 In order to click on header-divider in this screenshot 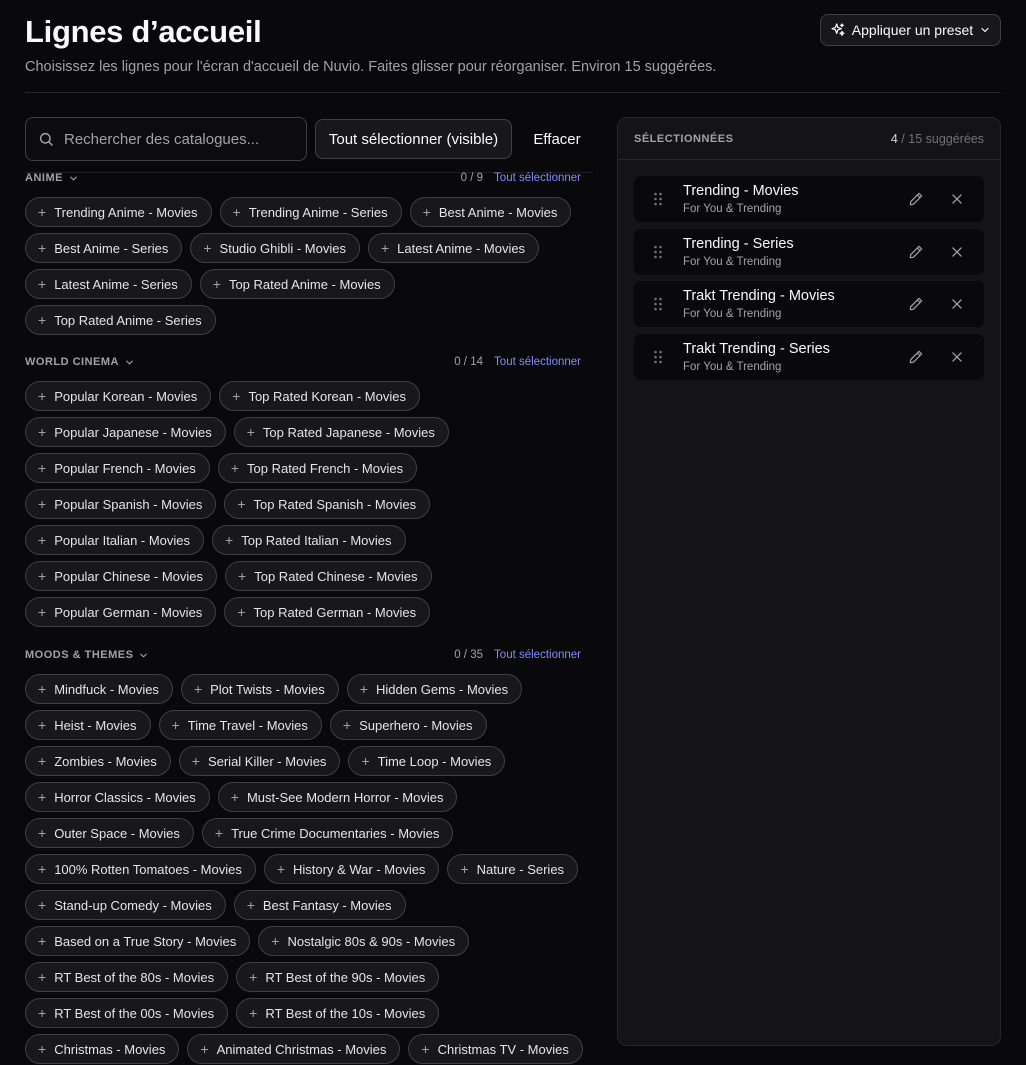, I will do `click(513, 92)`.